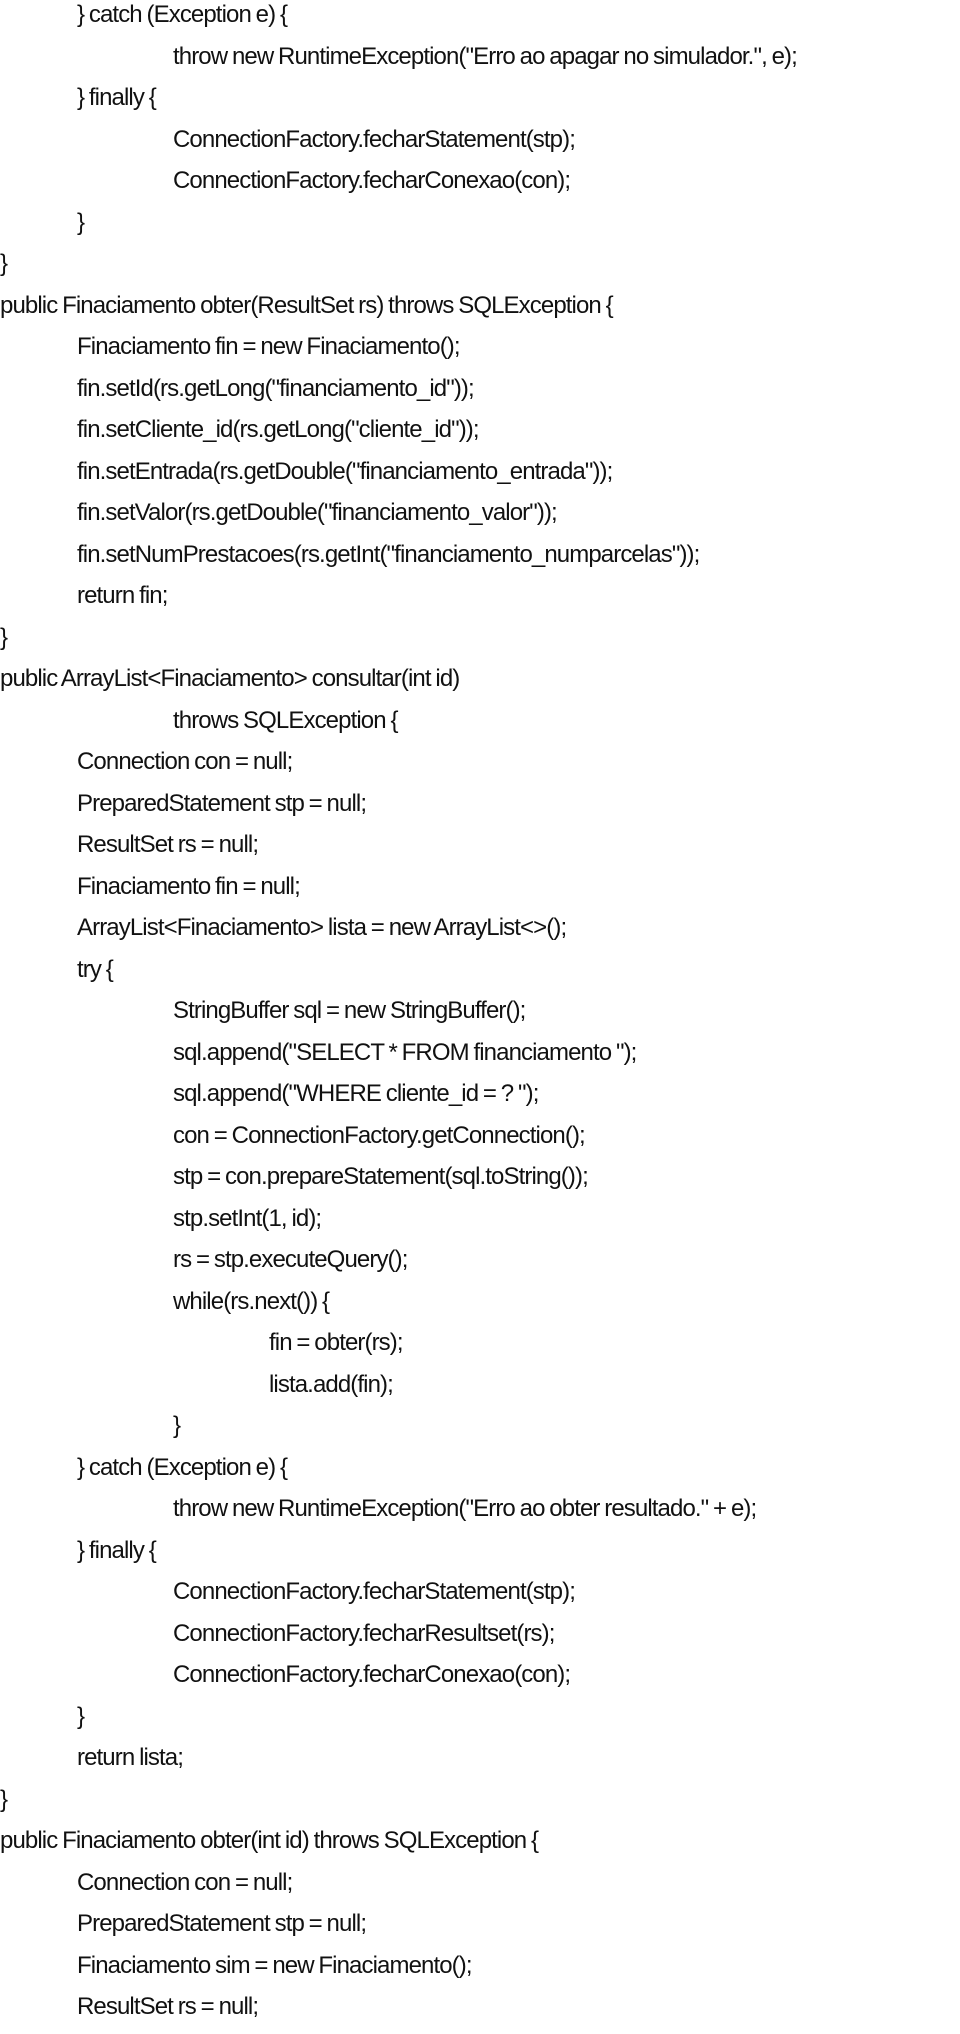 The height and width of the screenshot is (2034, 960). Describe the element at coordinates (290, 1259) in the screenshot. I see `code-line: rs = stp.executeQuery();` at that location.